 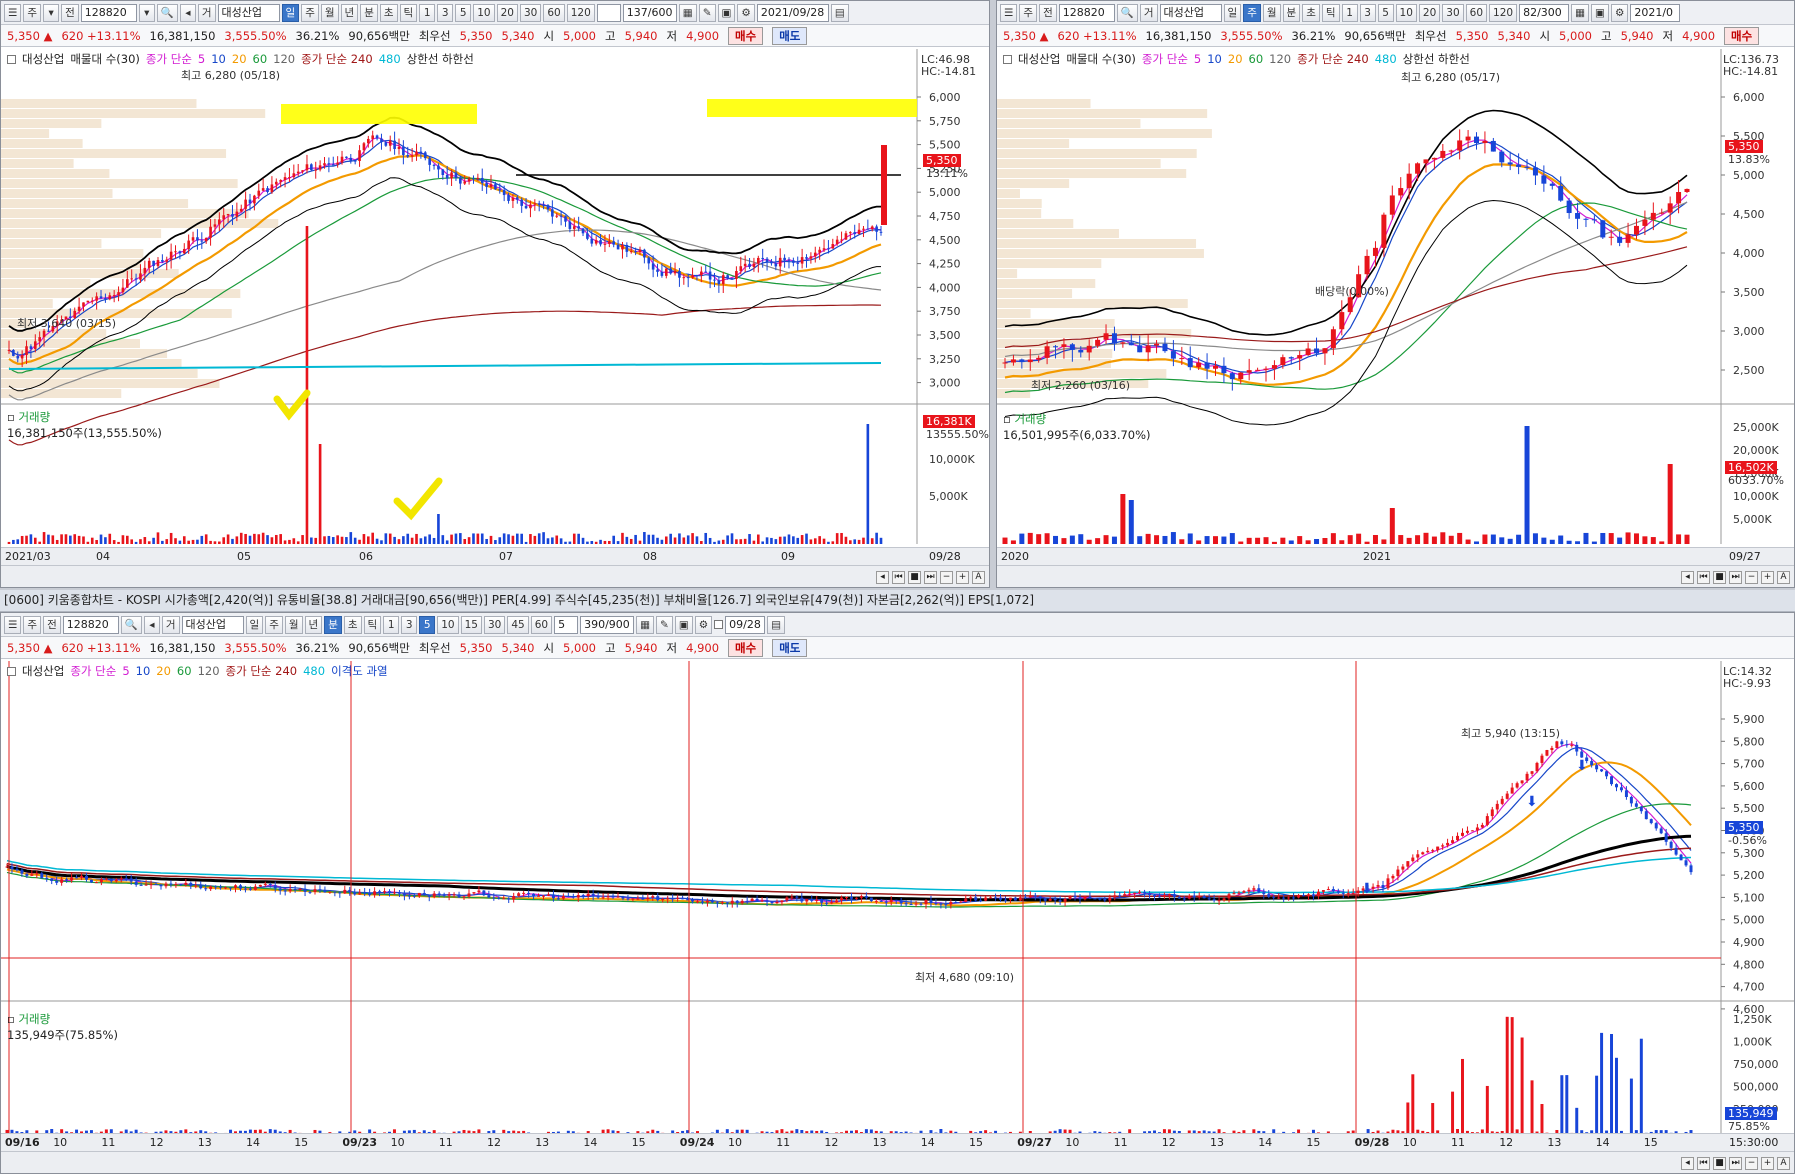 What do you see at coordinates (541, 624) in the screenshot?
I see `min-60: 60` at bounding box center [541, 624].